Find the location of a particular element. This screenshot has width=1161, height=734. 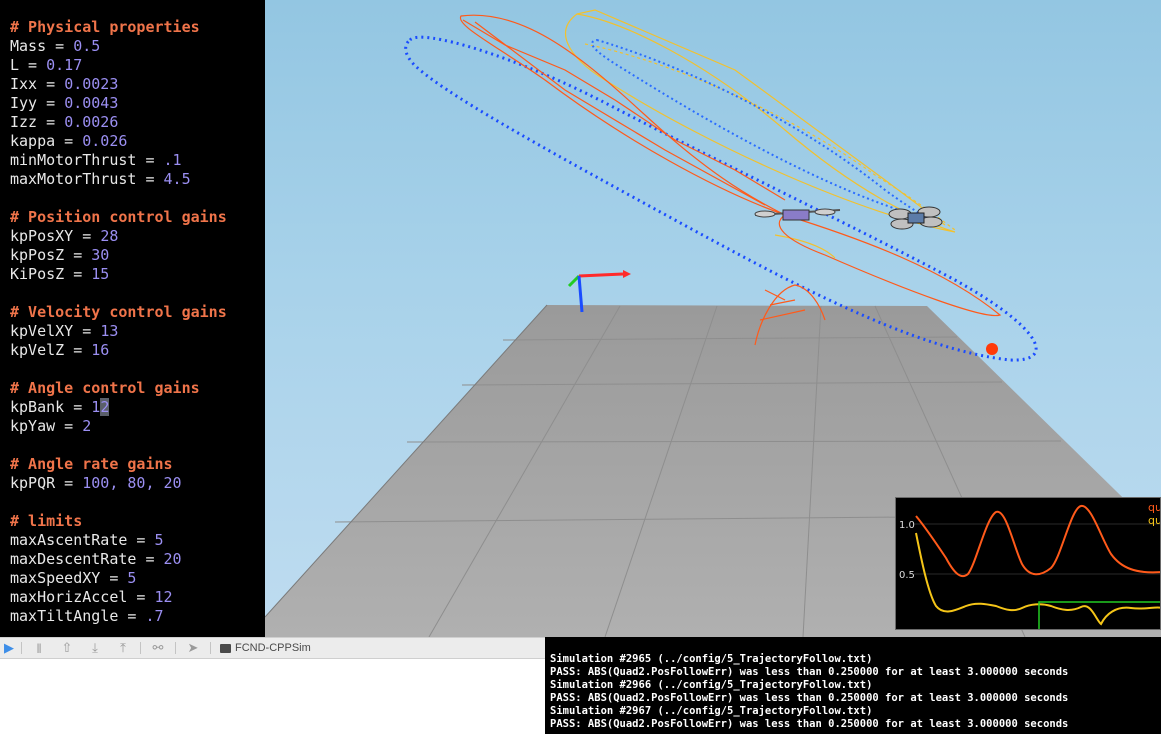

param-line: maxAscentRate = 5 is located at coordinates (118, 540).